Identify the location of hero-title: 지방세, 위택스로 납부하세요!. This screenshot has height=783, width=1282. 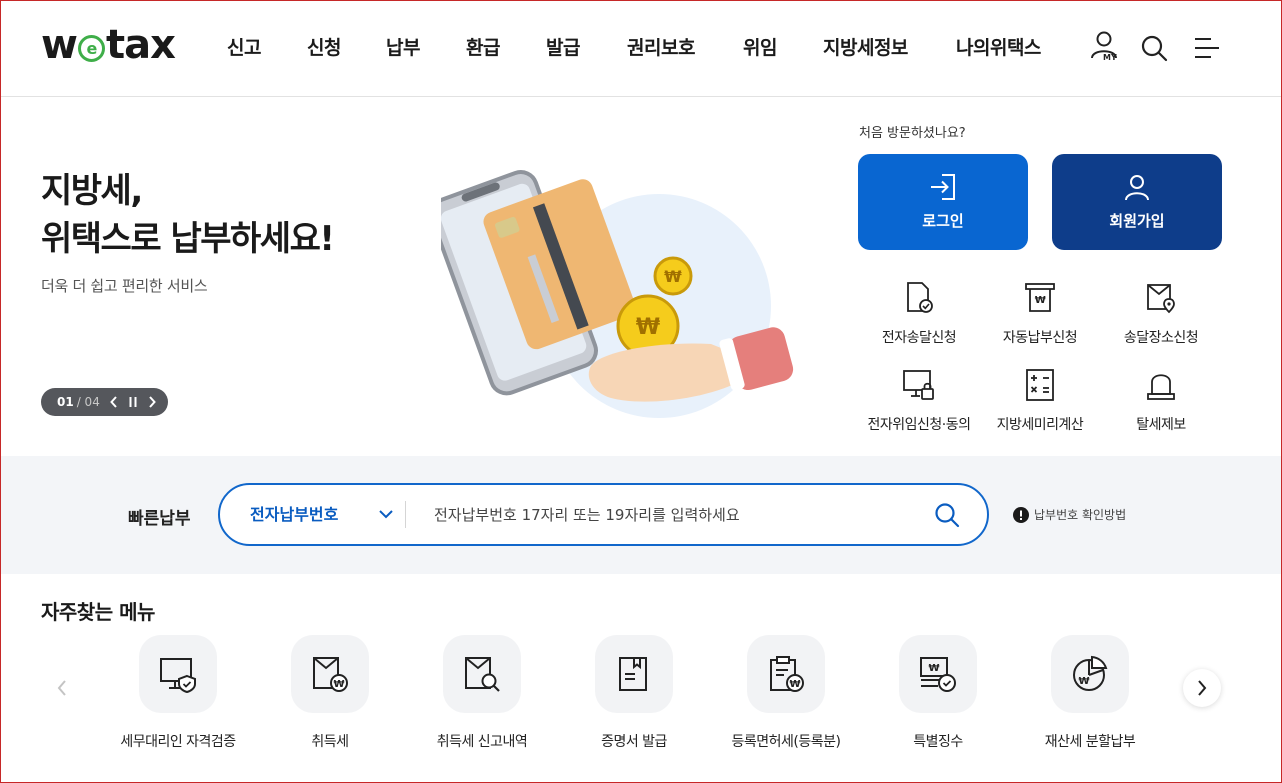
(188, 215).